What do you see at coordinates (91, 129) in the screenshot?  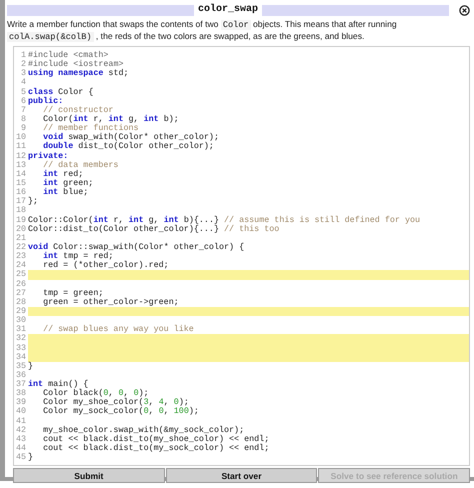 I see `code-line: // member functions` at bounding box center [91, 129].